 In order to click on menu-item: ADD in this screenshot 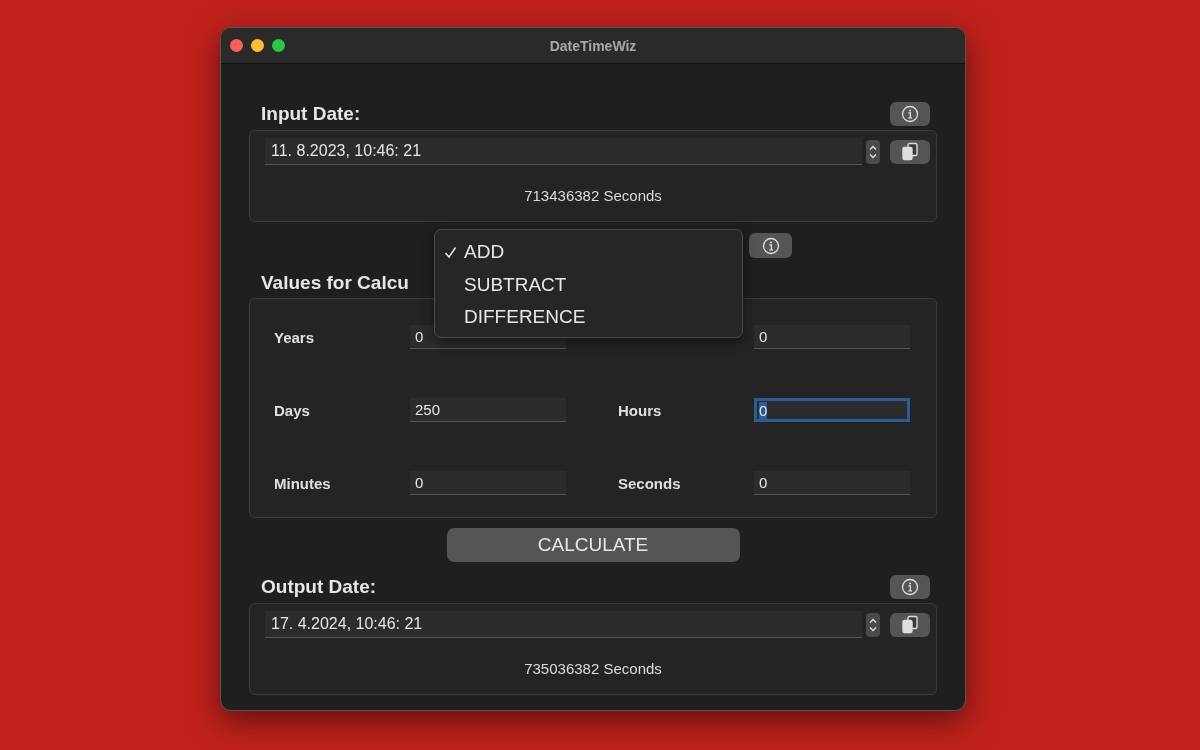, I will do `click(593, 252)`.